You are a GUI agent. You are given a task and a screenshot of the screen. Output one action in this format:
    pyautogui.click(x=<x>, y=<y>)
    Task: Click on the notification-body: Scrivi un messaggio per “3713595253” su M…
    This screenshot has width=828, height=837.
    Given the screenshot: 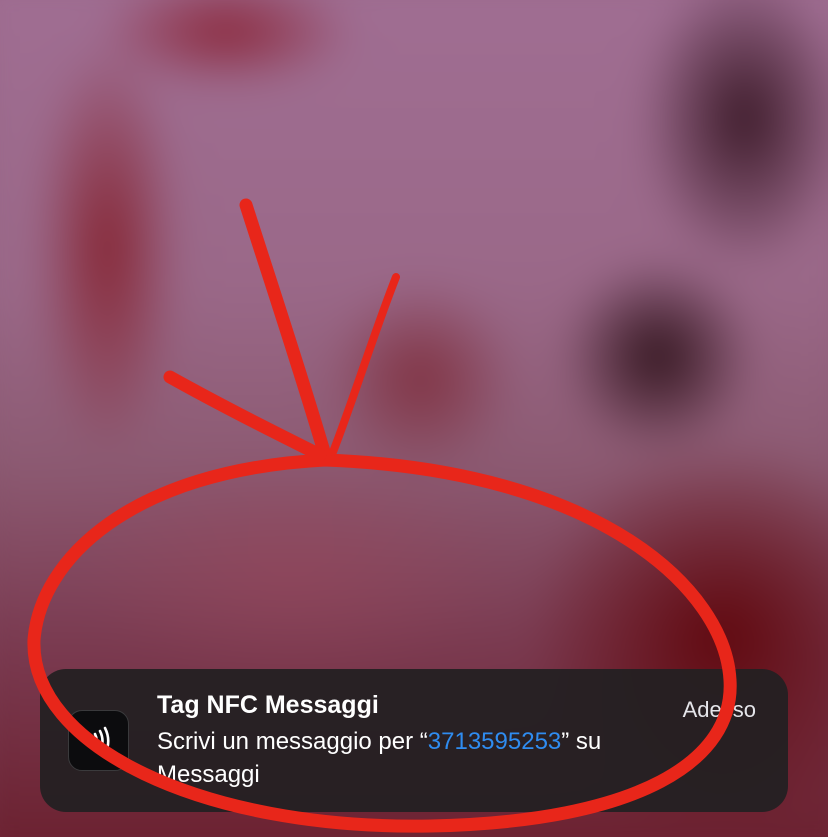 What is the action you would take?
    pyautogui.click(x=457, y=758)
    